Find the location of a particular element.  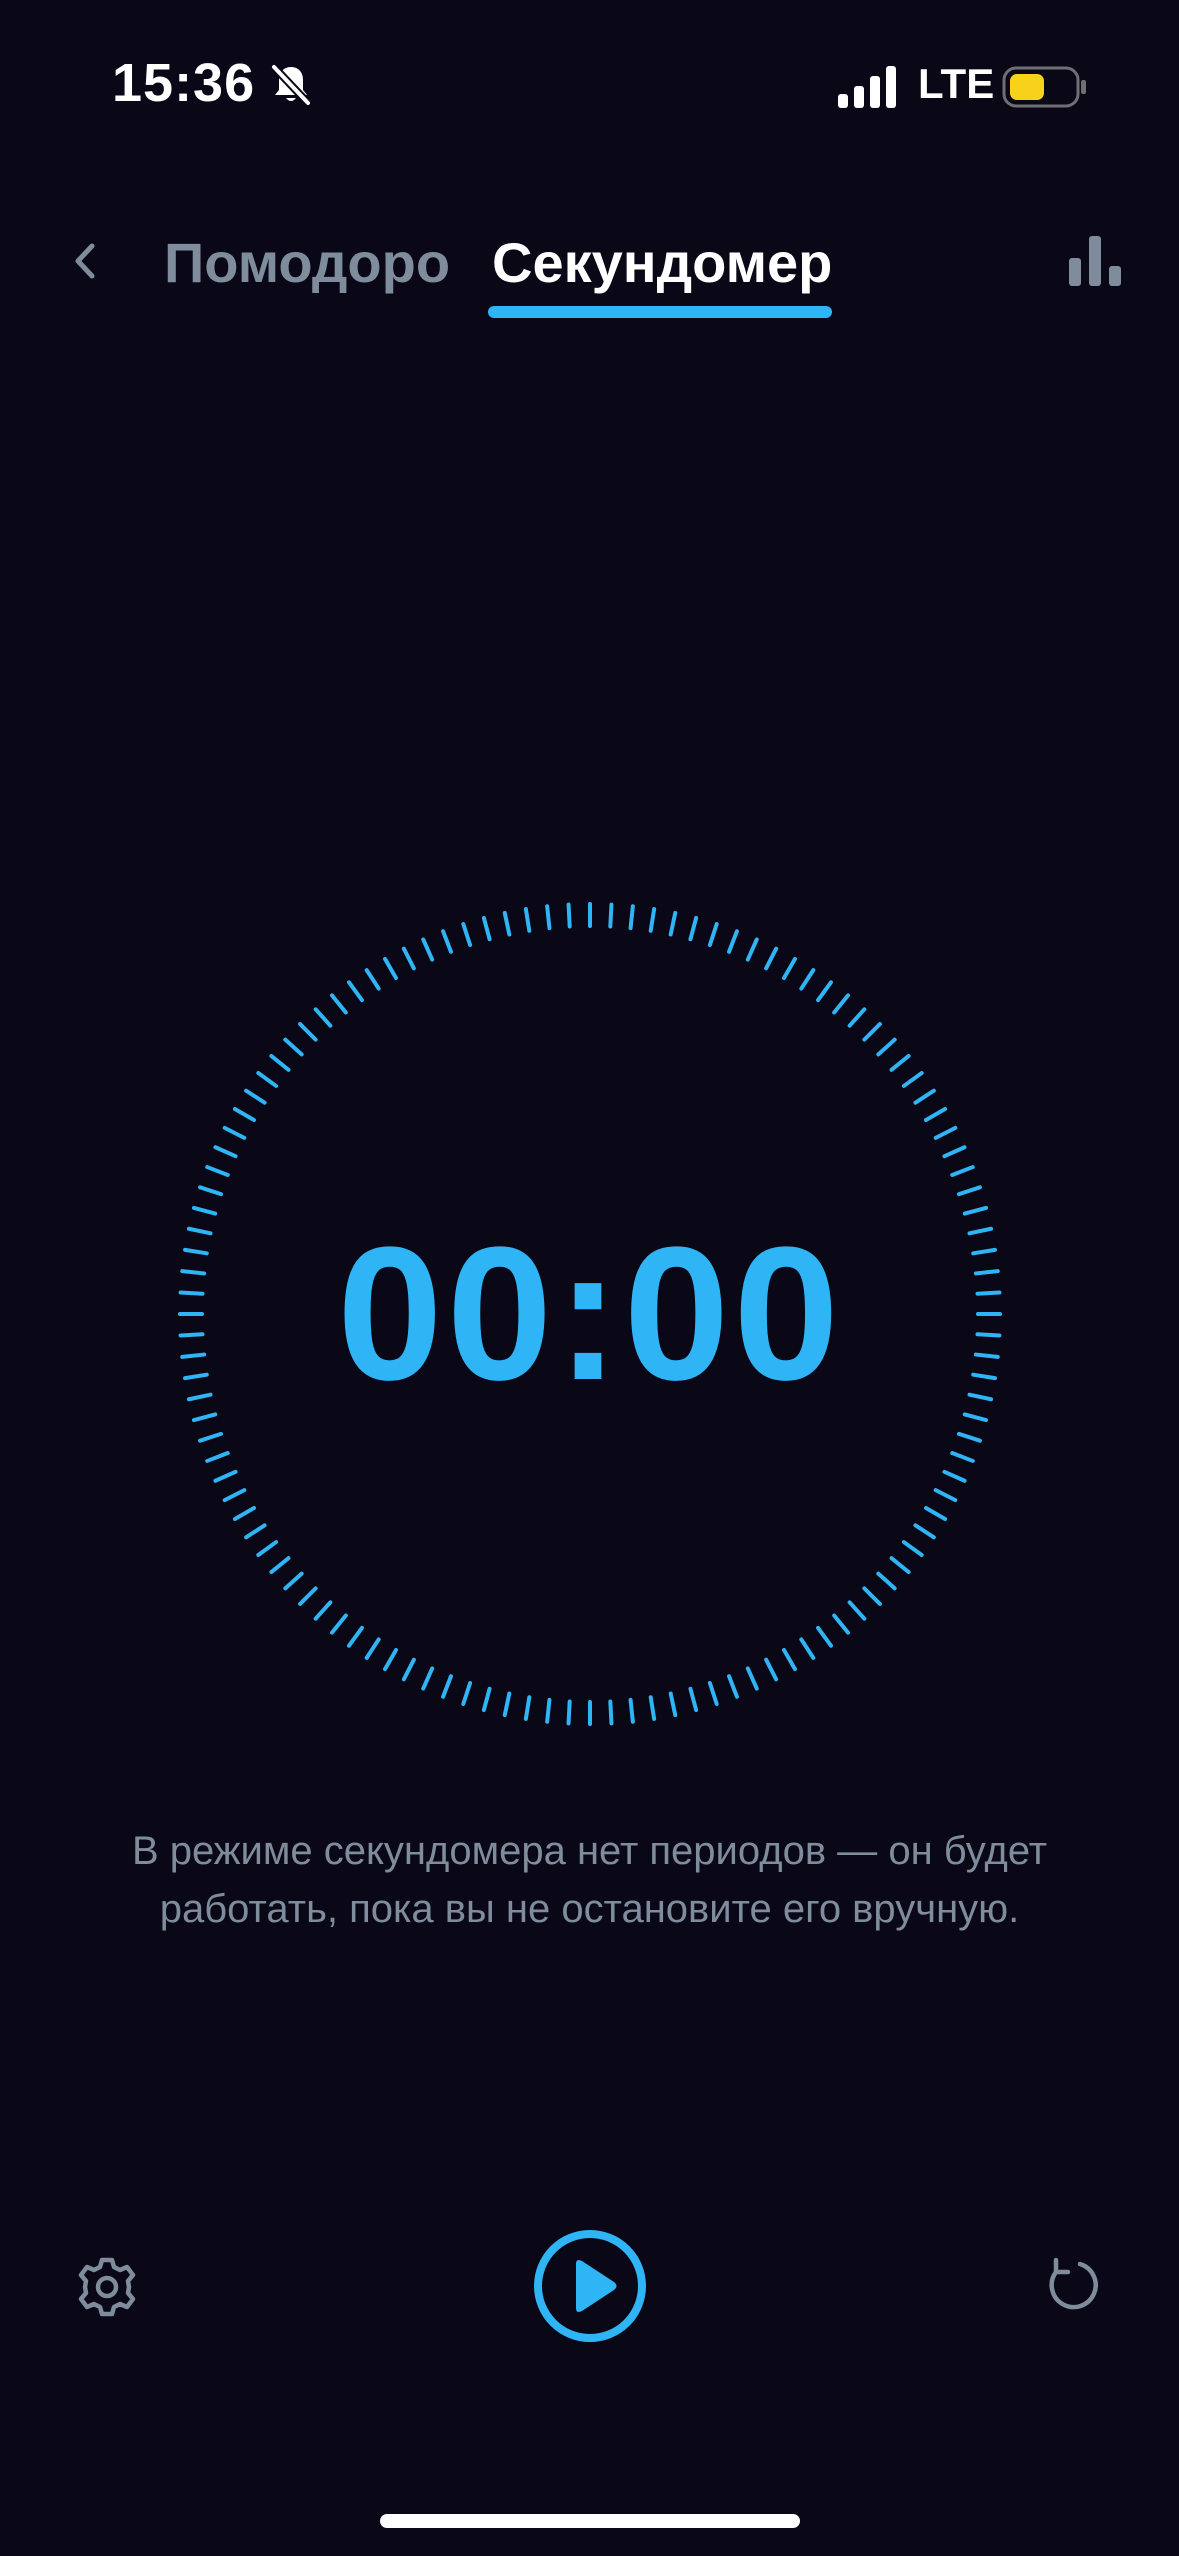

network-label: LTE is located at coordinates (956, 83).